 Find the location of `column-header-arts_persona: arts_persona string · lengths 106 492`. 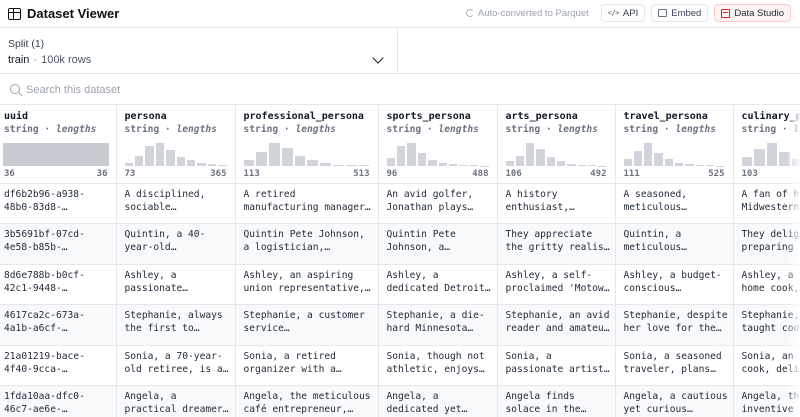

column-header-arts_persona: arts_persona string · lengths 106 492 is located at coordinates (556, 144).